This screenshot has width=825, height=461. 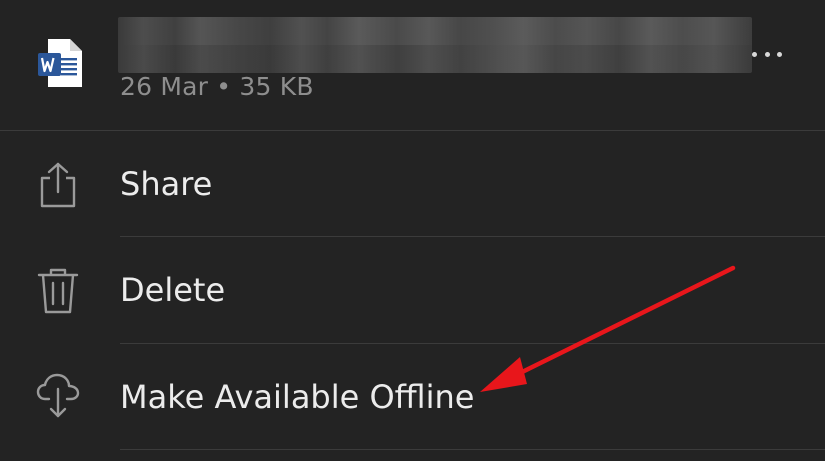 I want to click on menu-item-label: Make Available Offline, so click(x=297, y=397).